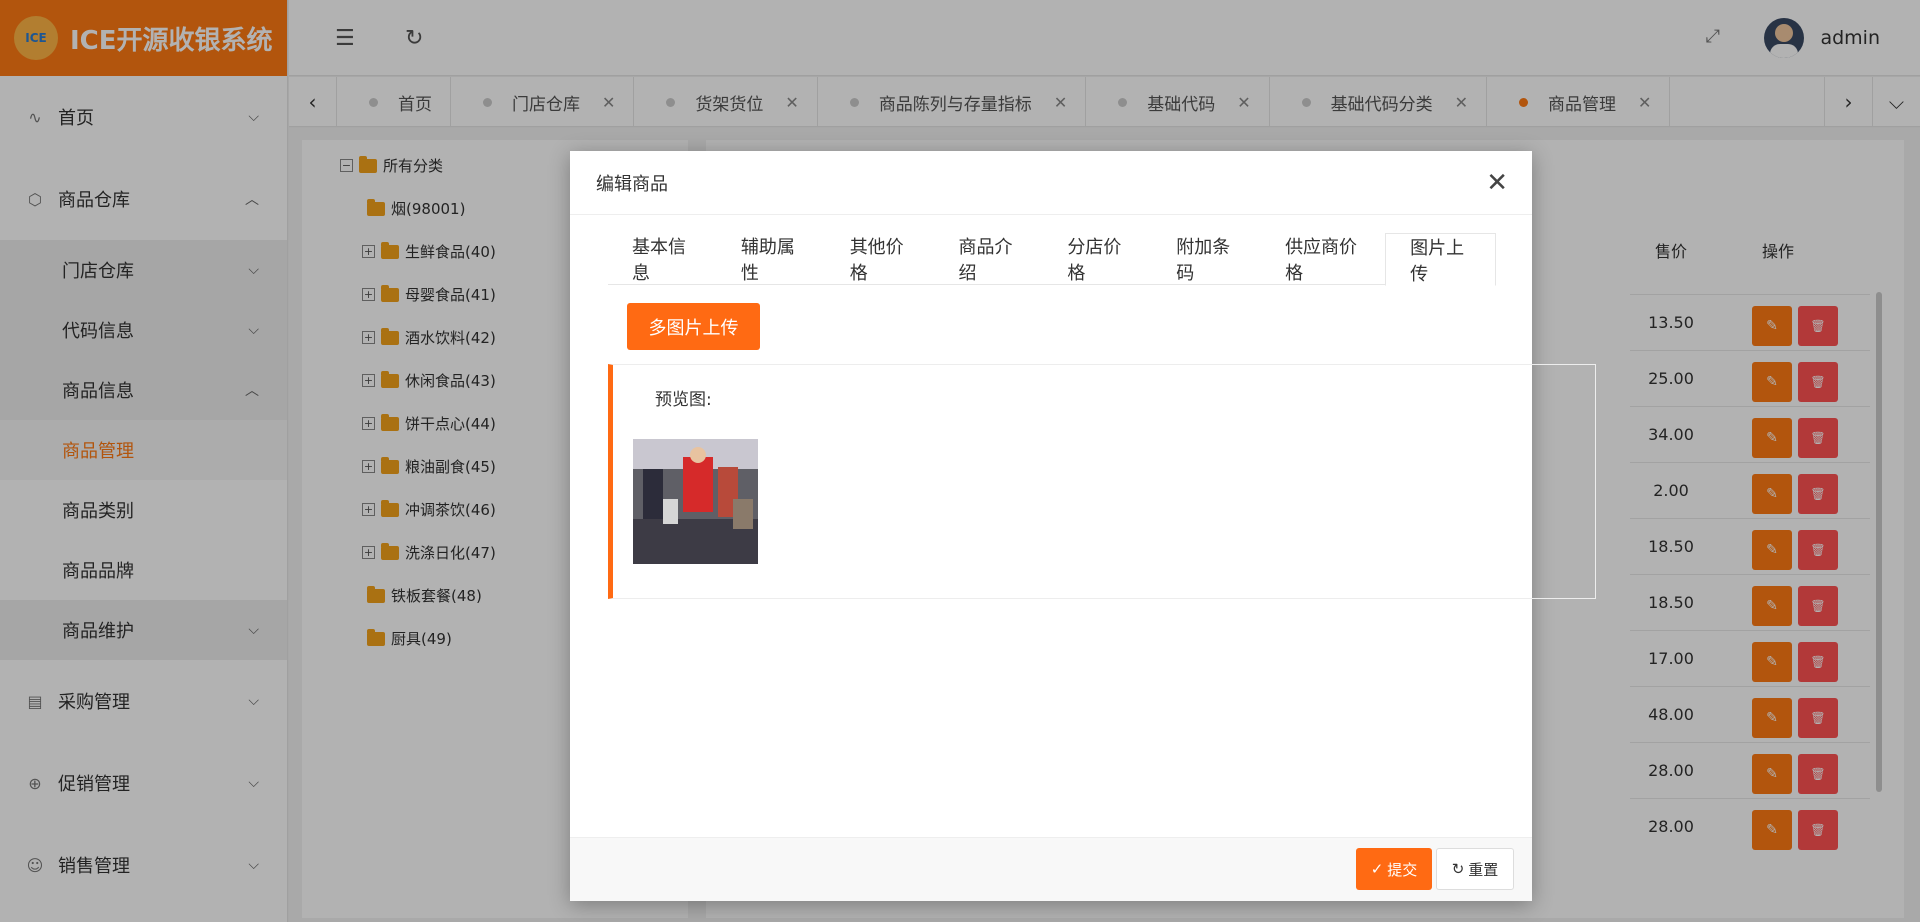 Image resolution: width=1920 pixels, height=922 pixels. Describe the element at coordinates (1497, 183) in the screenshot. I see `close-icon: ✕` at that location.